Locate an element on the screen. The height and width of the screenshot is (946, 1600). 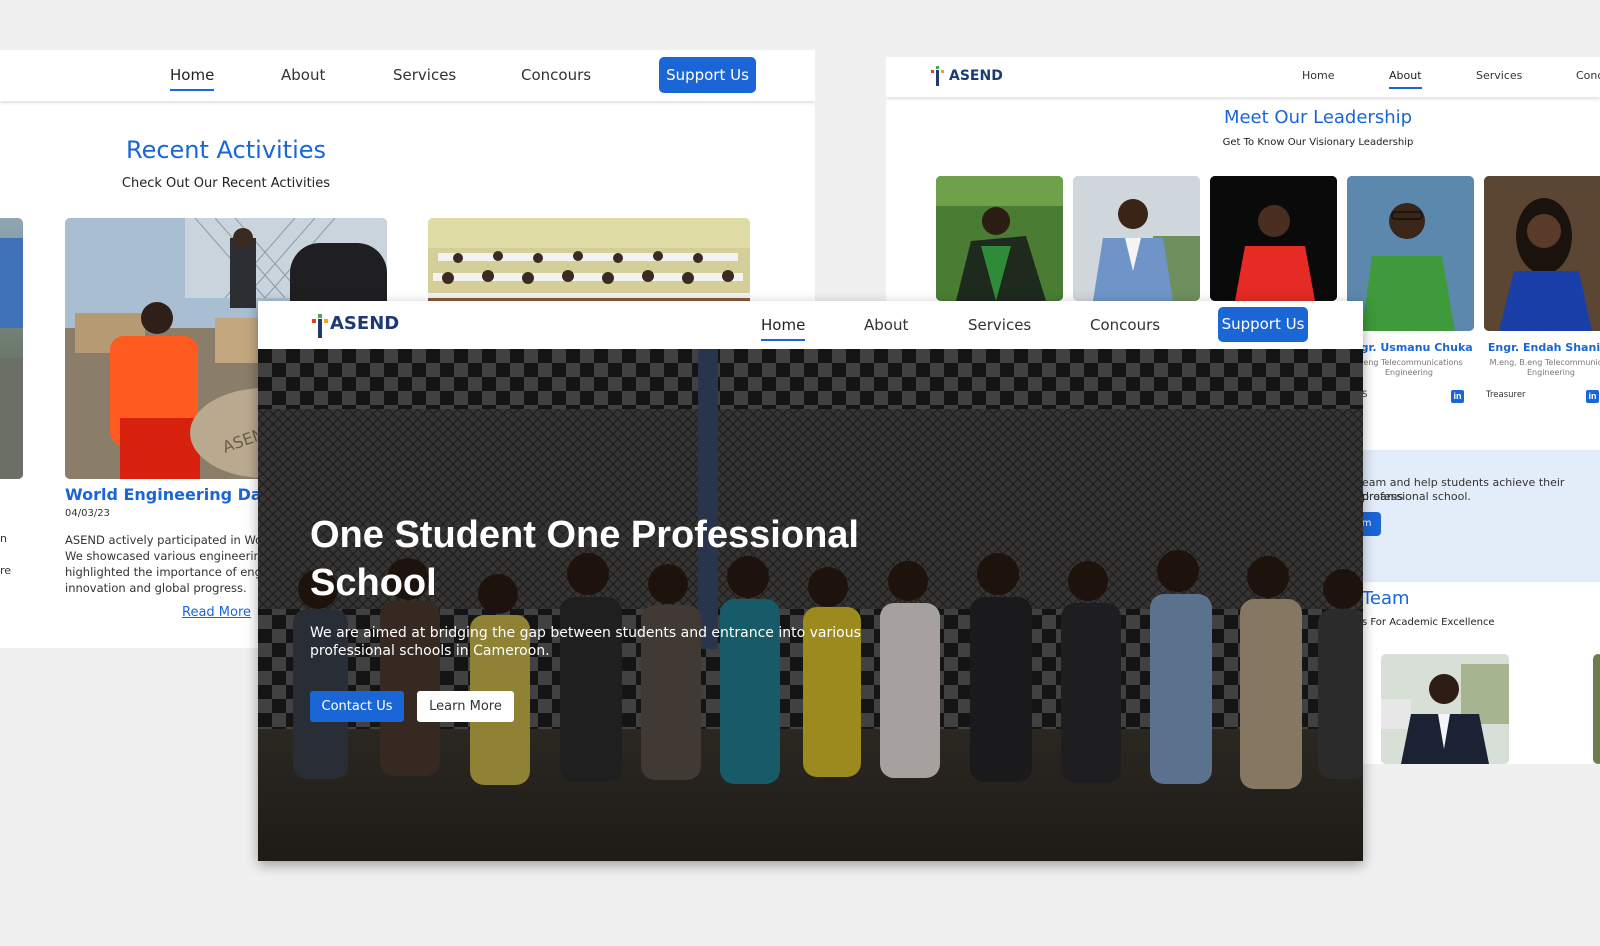
leader-photo-2-graphic is located at coordinates (1136, 238).